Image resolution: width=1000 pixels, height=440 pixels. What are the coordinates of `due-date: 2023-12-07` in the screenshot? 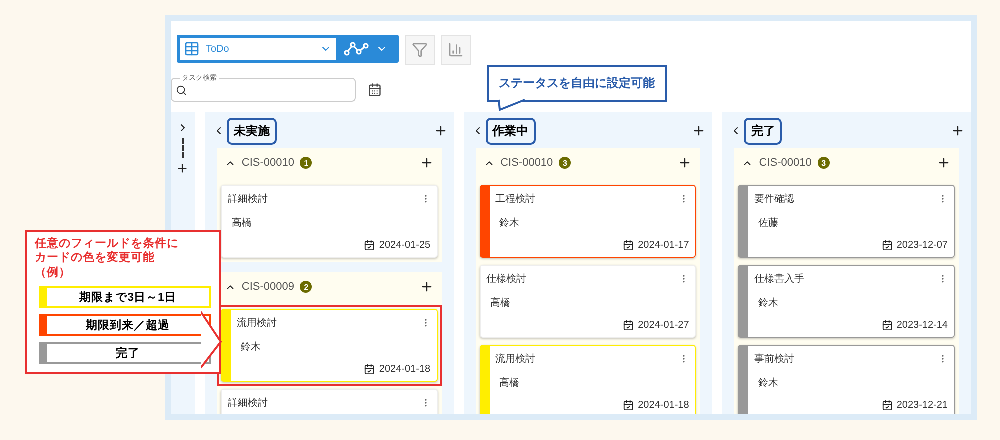 It's located at (922, 245).